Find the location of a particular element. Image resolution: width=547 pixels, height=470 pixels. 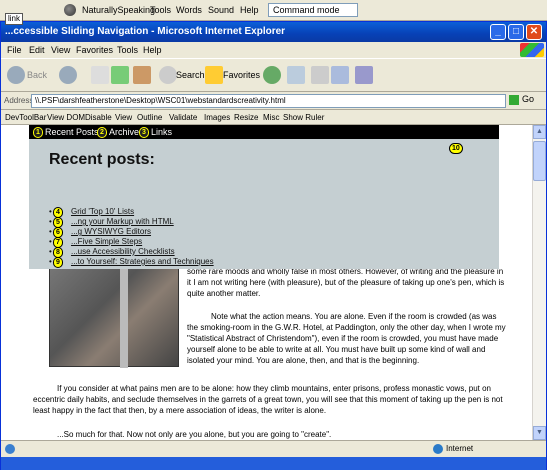

zone-label: Internet is located at coordinates (460, 449).